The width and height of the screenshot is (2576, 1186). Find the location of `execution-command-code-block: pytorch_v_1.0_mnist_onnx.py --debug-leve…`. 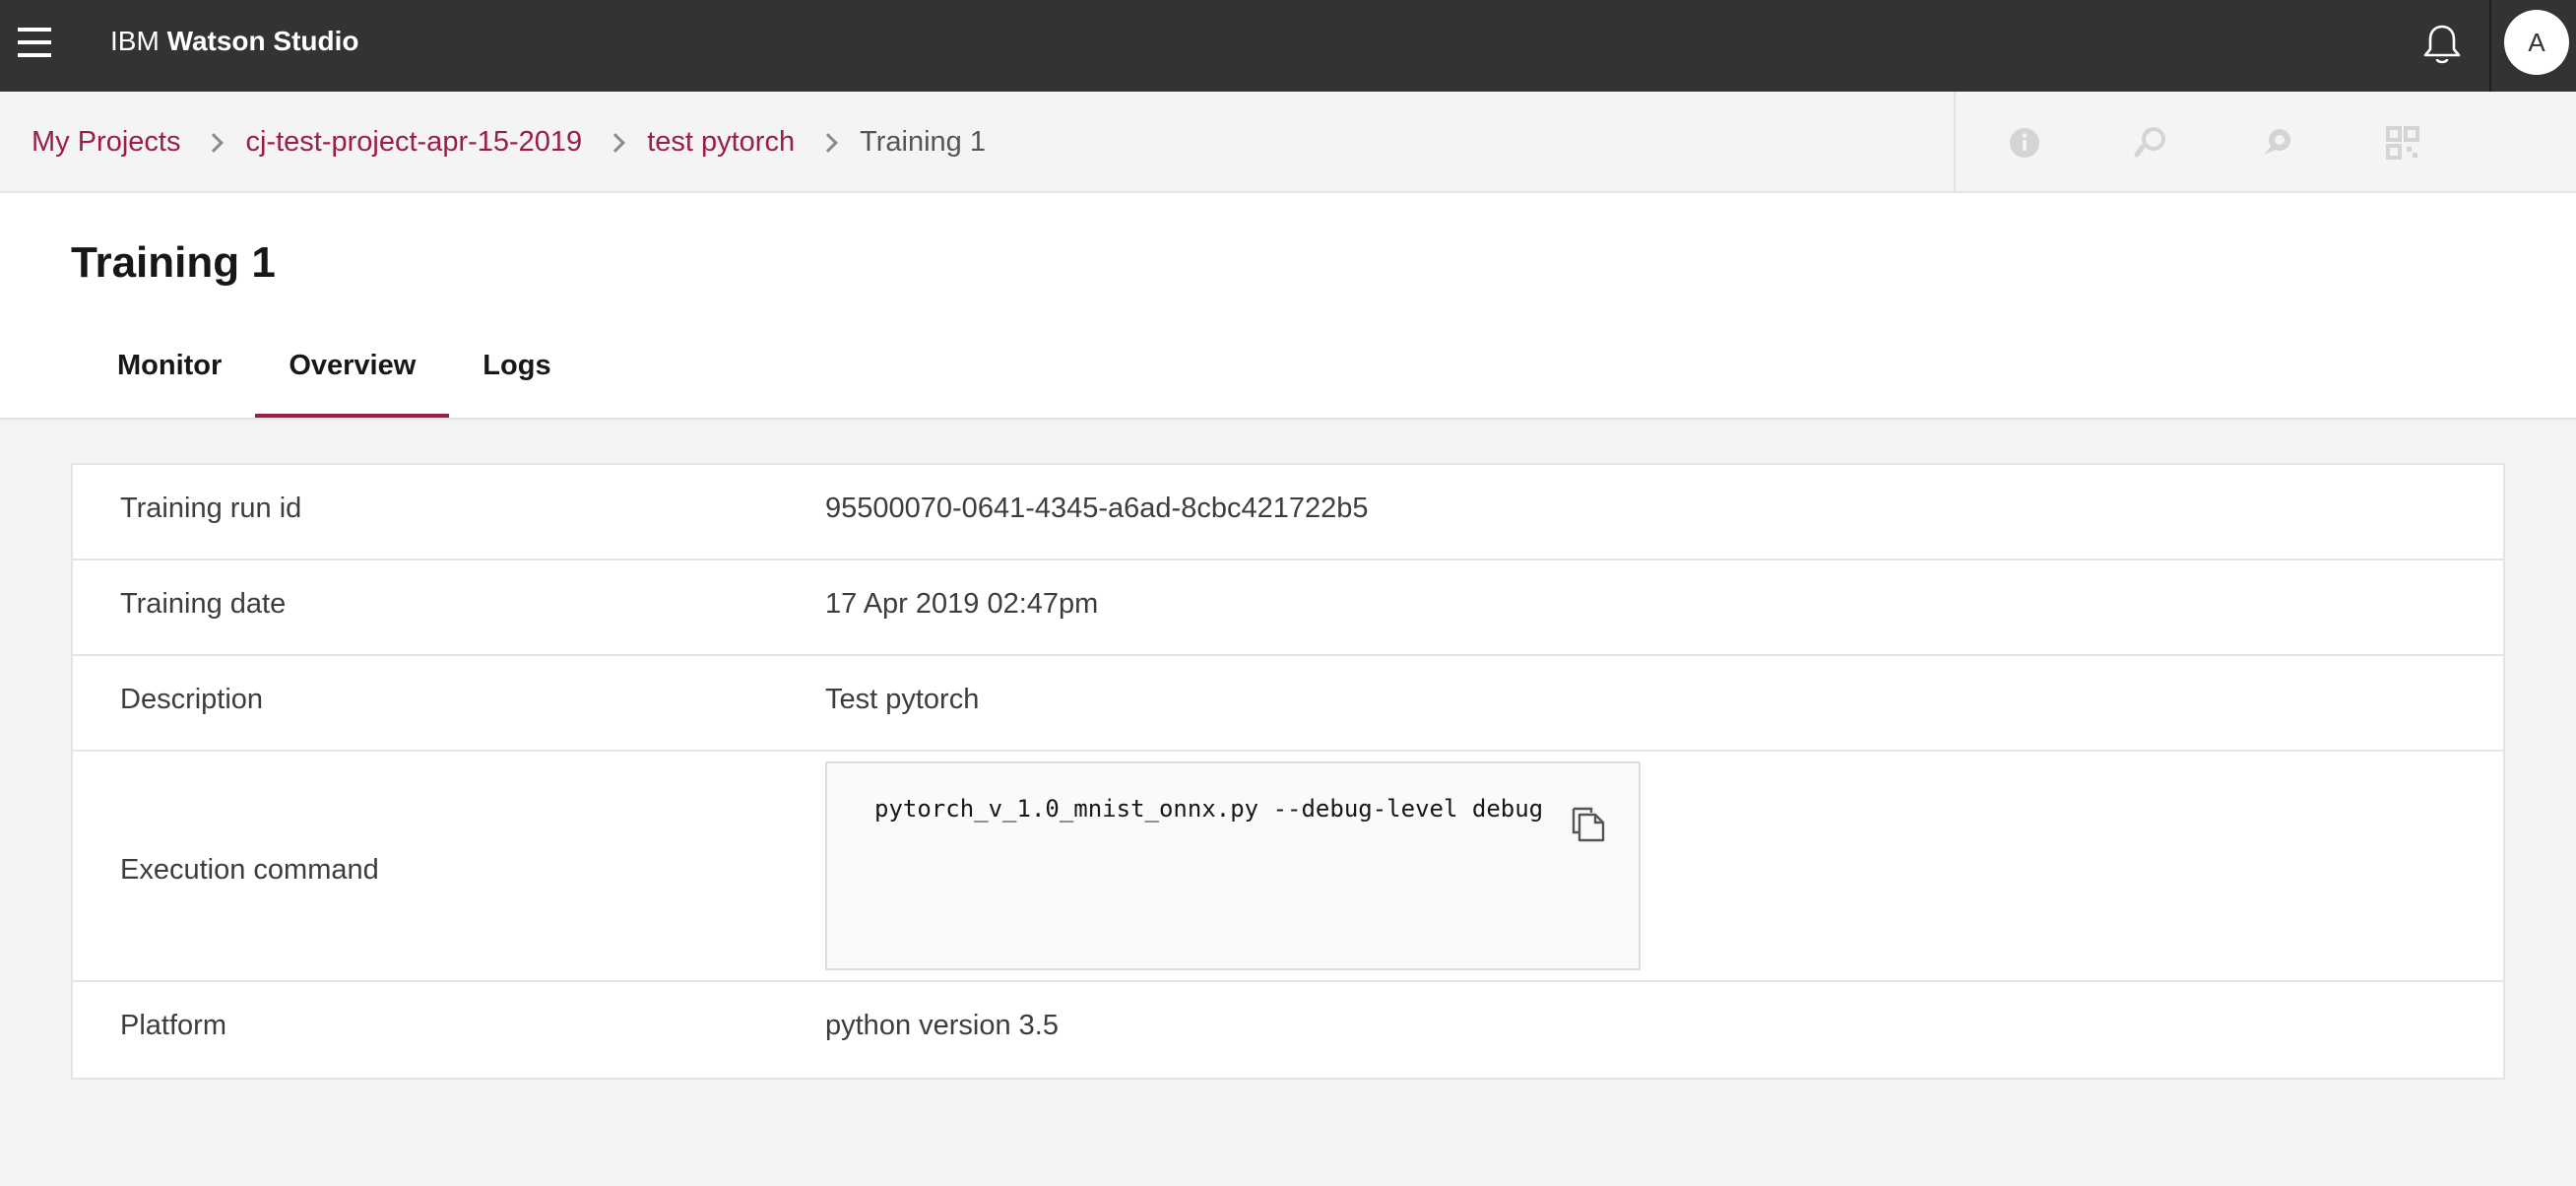

execution-command-code-block: pytorch_v_1.0_mnist_onnx.py --debug-leve… is located at coordinates (1233, 865).